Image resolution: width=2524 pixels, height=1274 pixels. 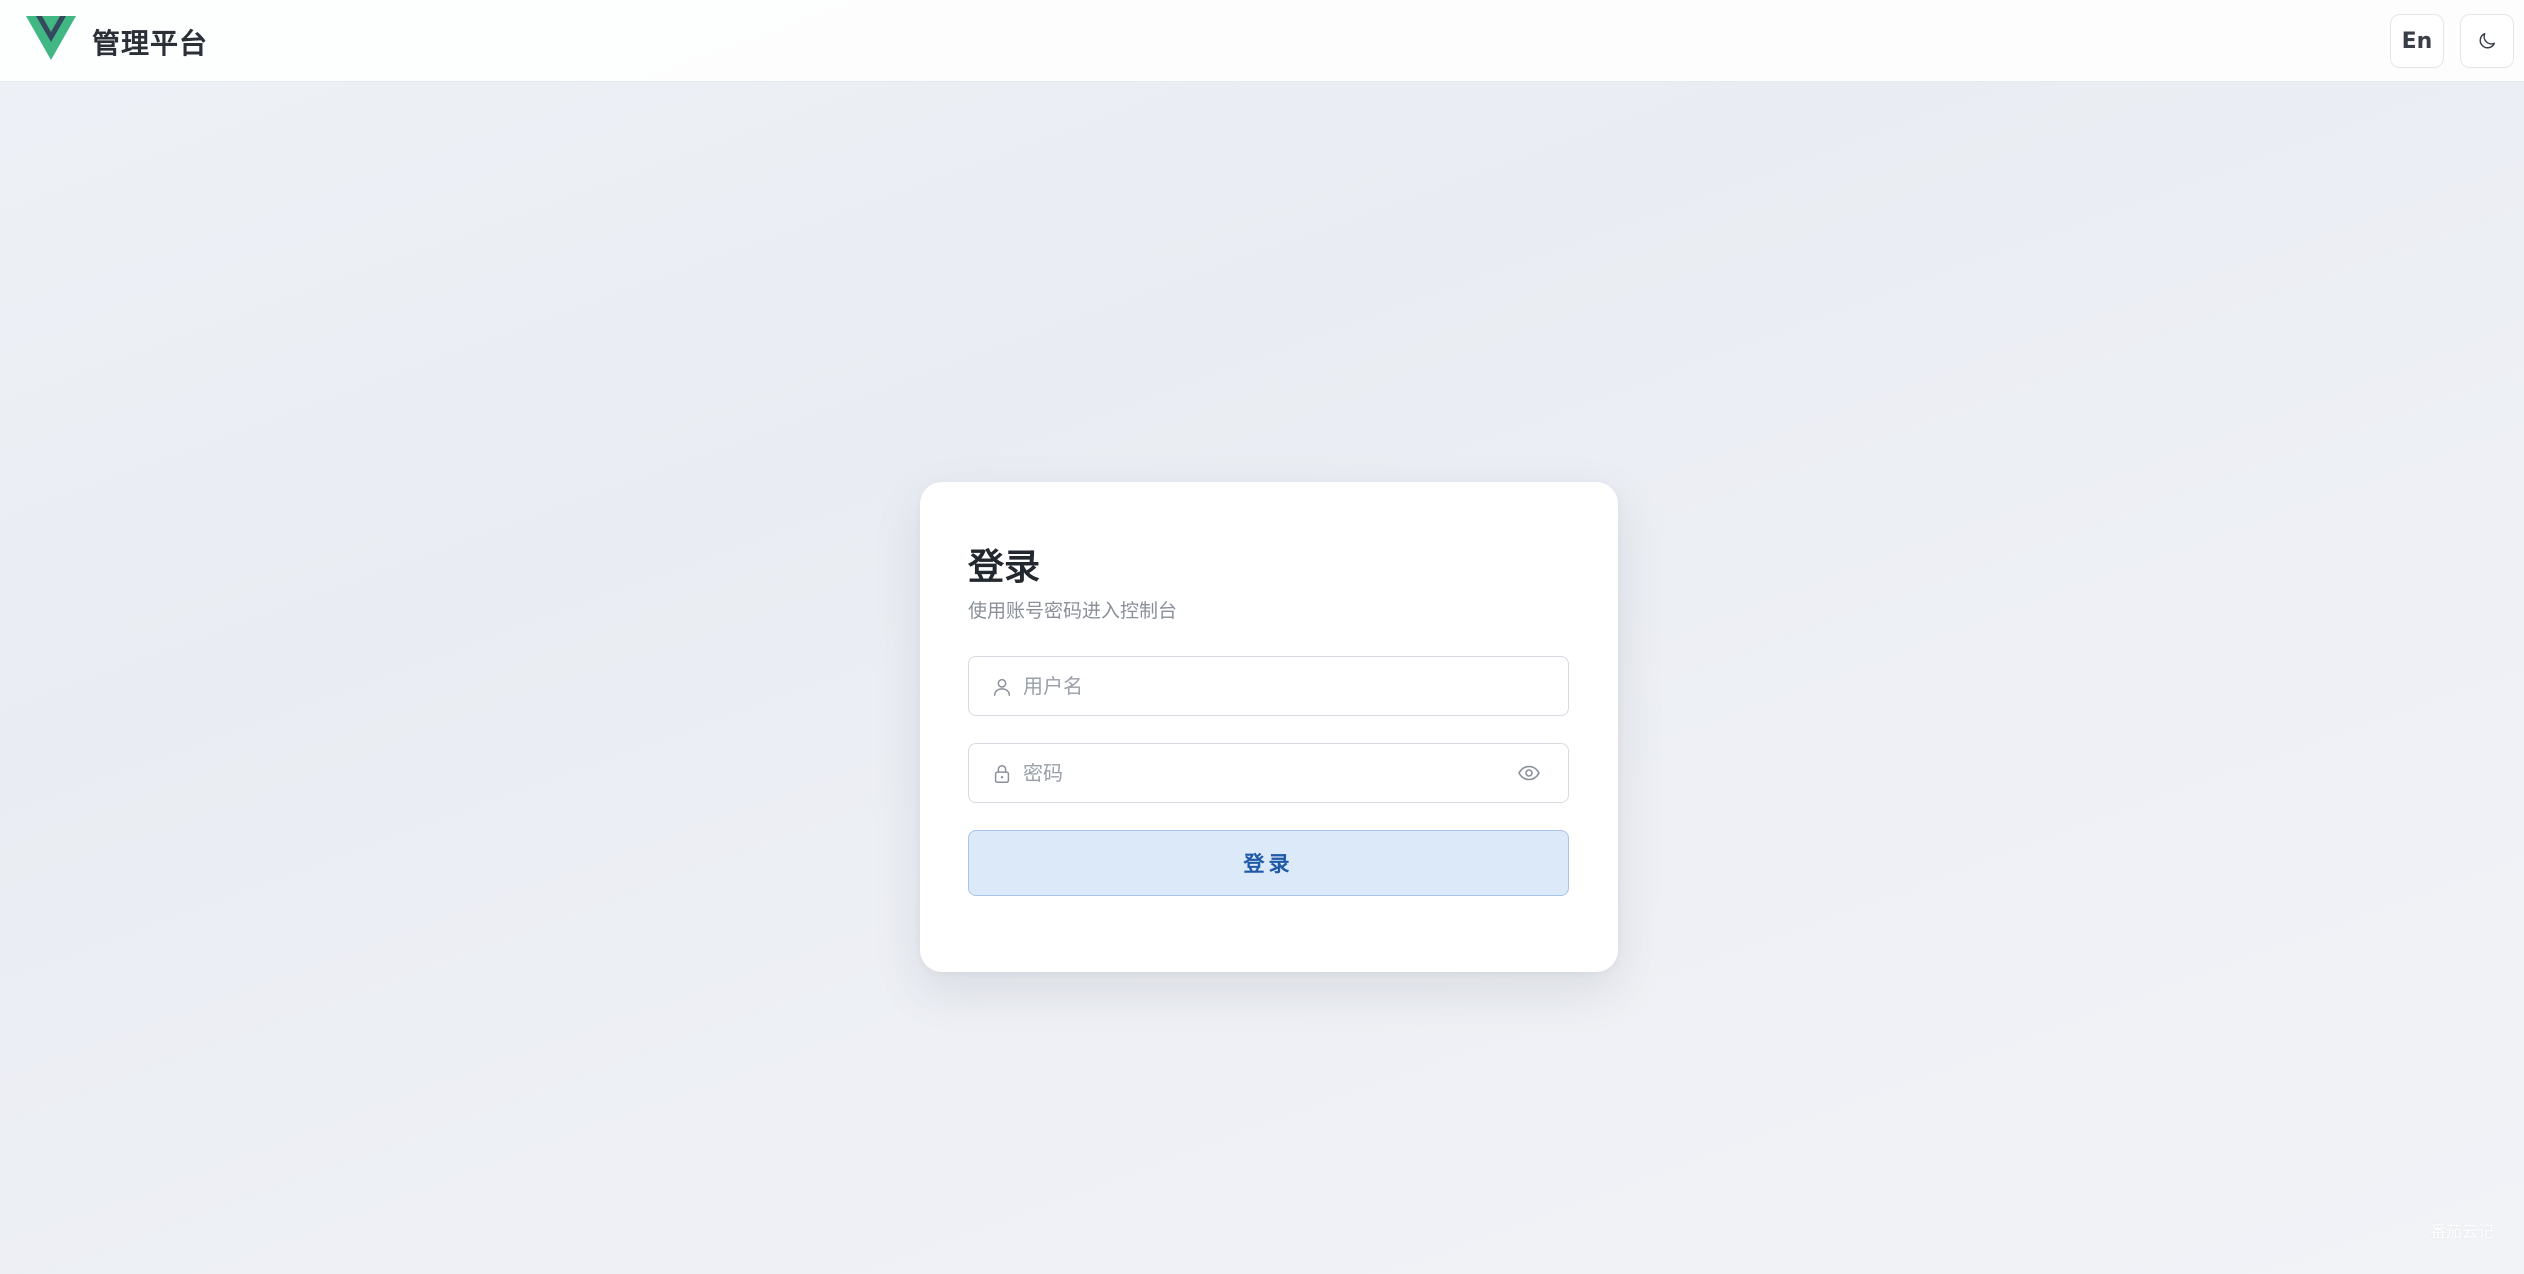 I want to click on top-bar: 管理平台 En, so click(x=1262, y=41).